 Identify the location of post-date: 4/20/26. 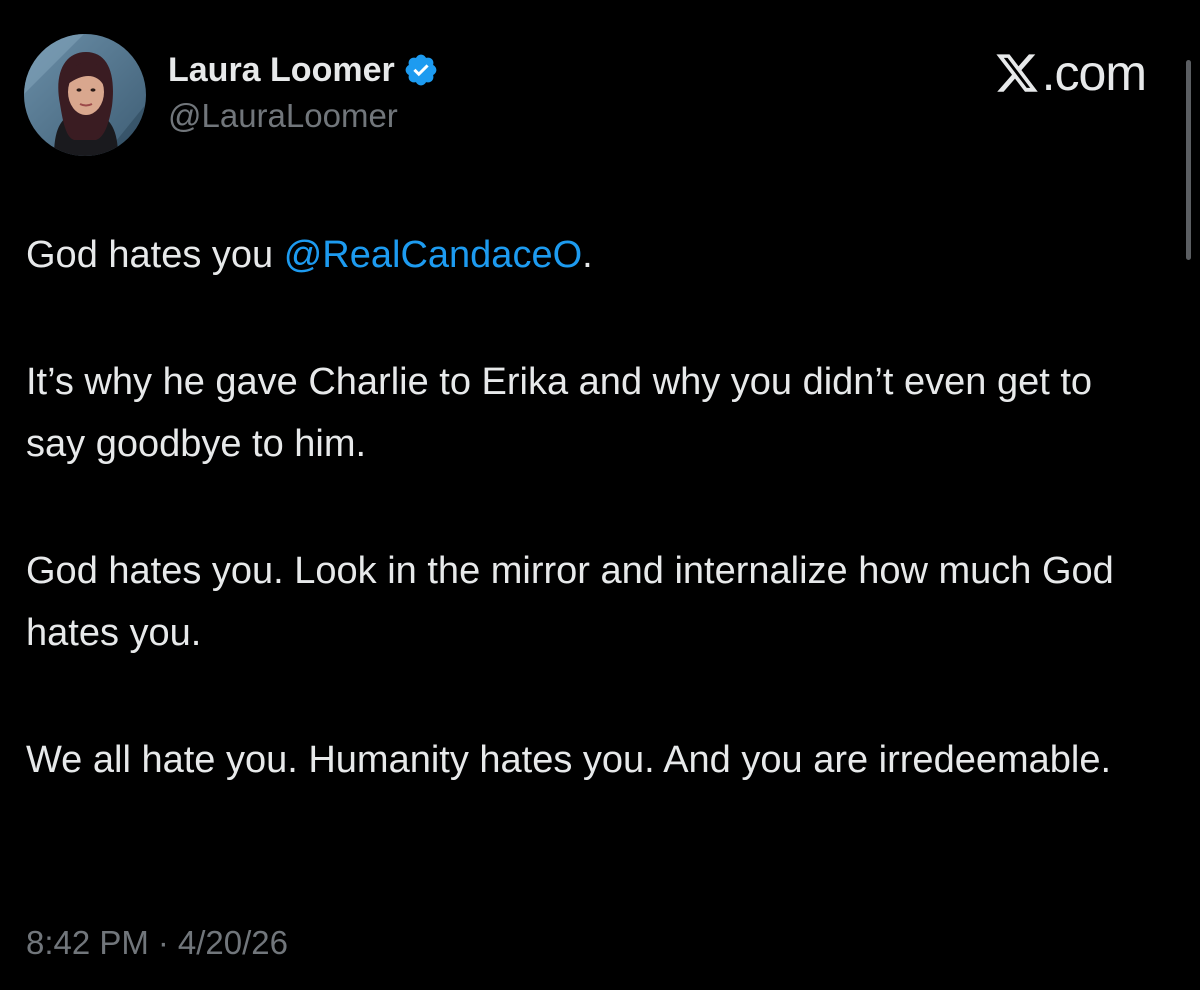
(233, 942).